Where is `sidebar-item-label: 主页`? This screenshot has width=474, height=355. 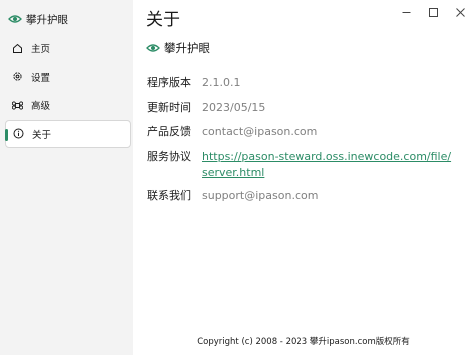
sidebar-item-label: 主页 is located at coordinates (41, 50).